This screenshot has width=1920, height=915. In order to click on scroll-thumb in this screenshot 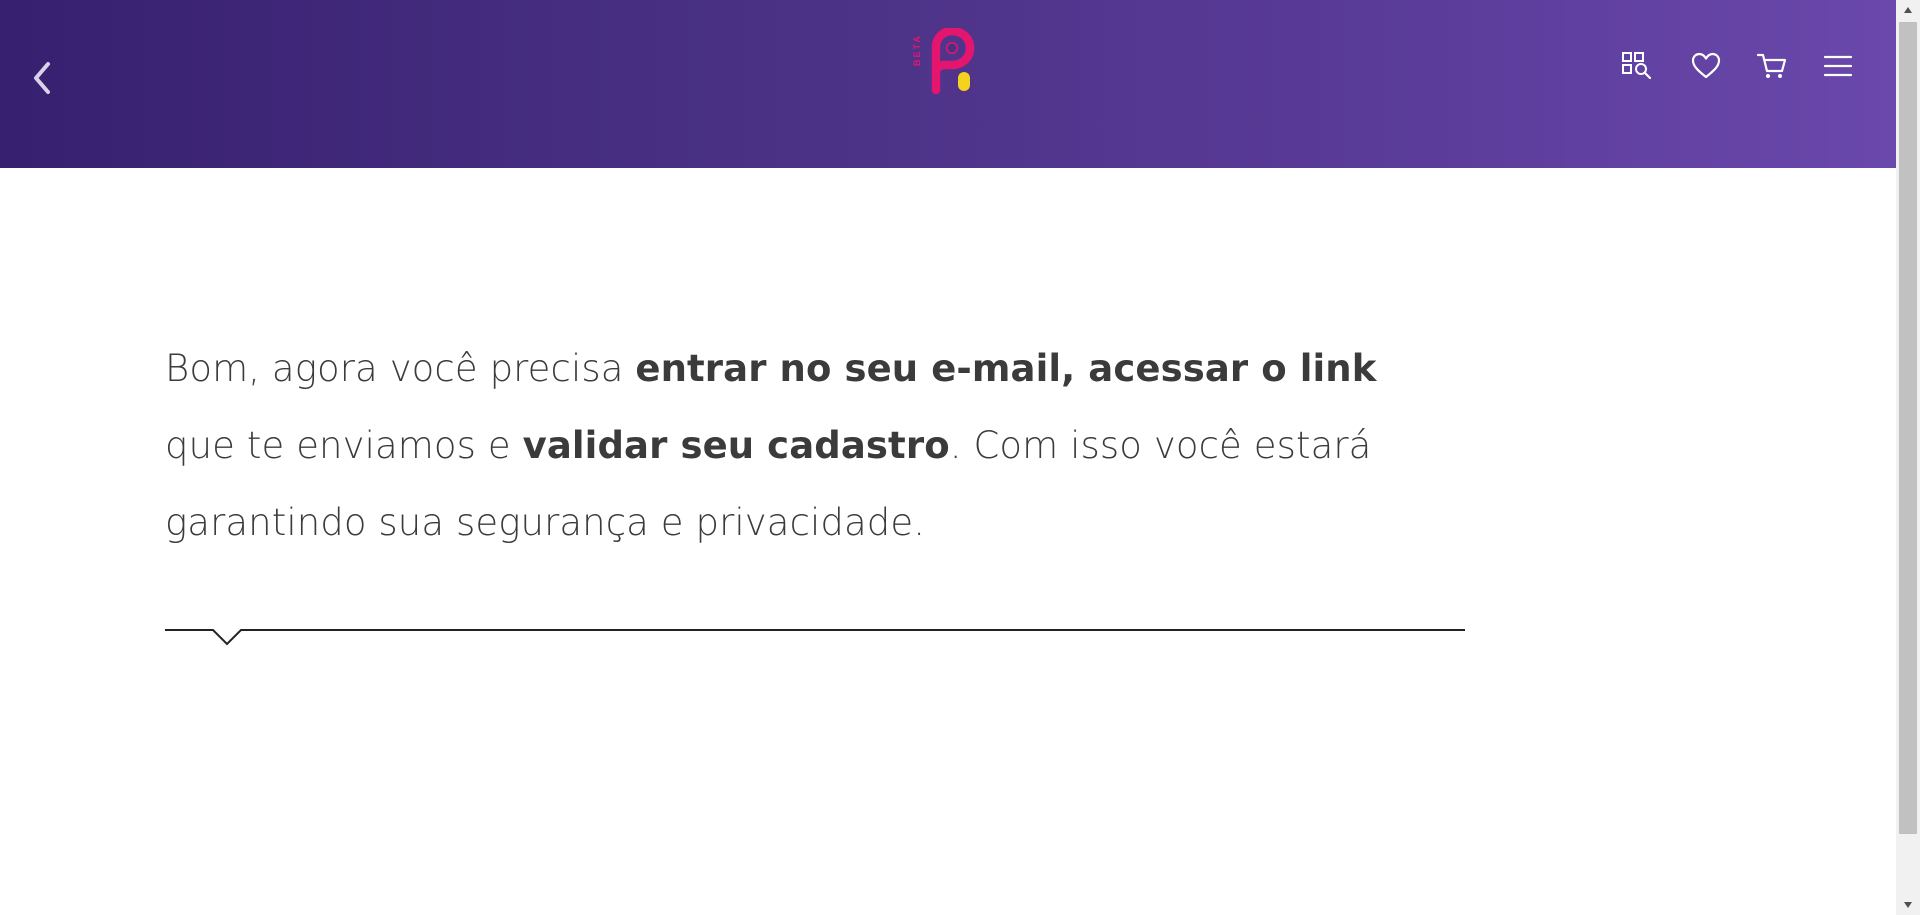, I will do `click(1908, 428)`.